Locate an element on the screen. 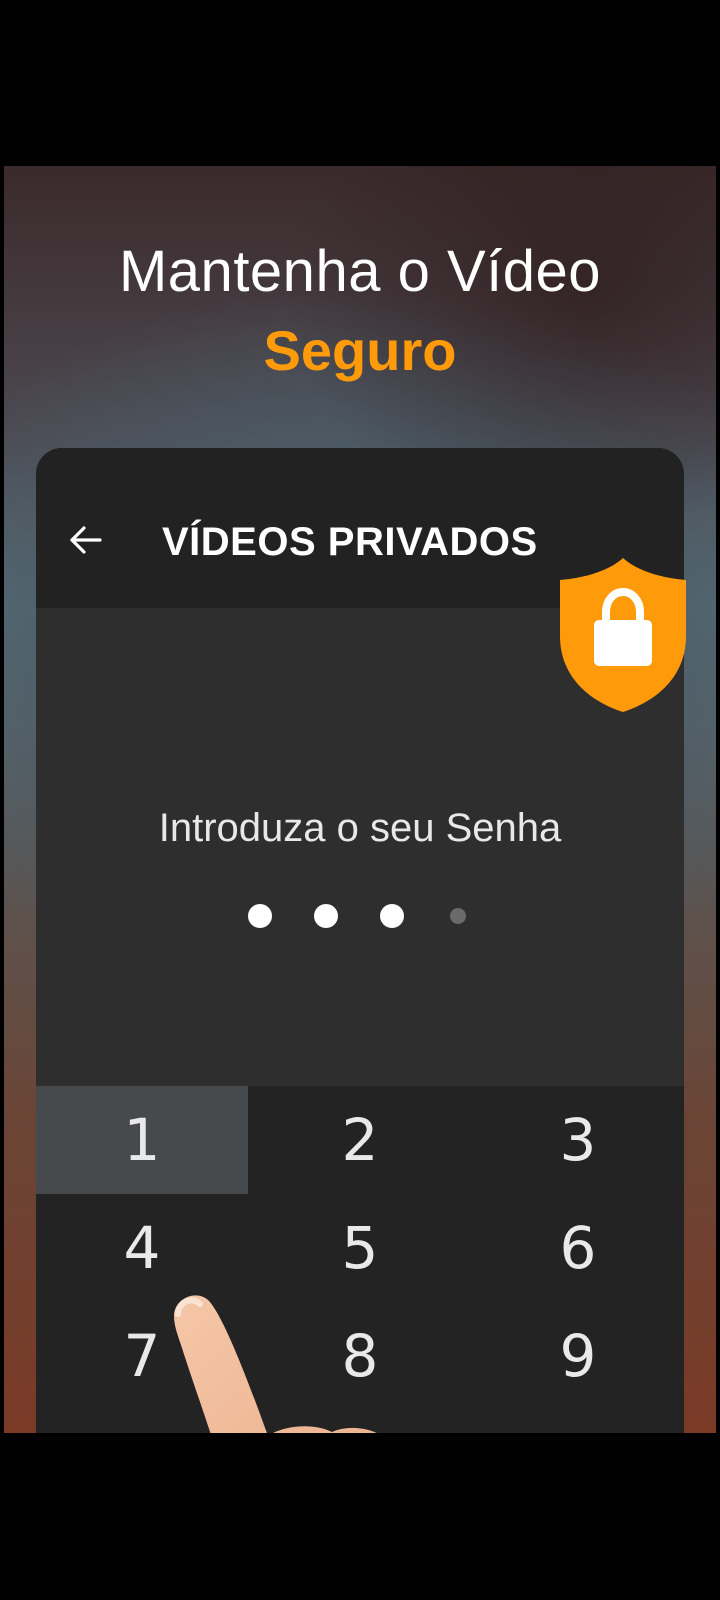 This screenshot has width=720, height=1600. passcode-prompt: Introduza o seu Senha is located at coordinates (360, 828).